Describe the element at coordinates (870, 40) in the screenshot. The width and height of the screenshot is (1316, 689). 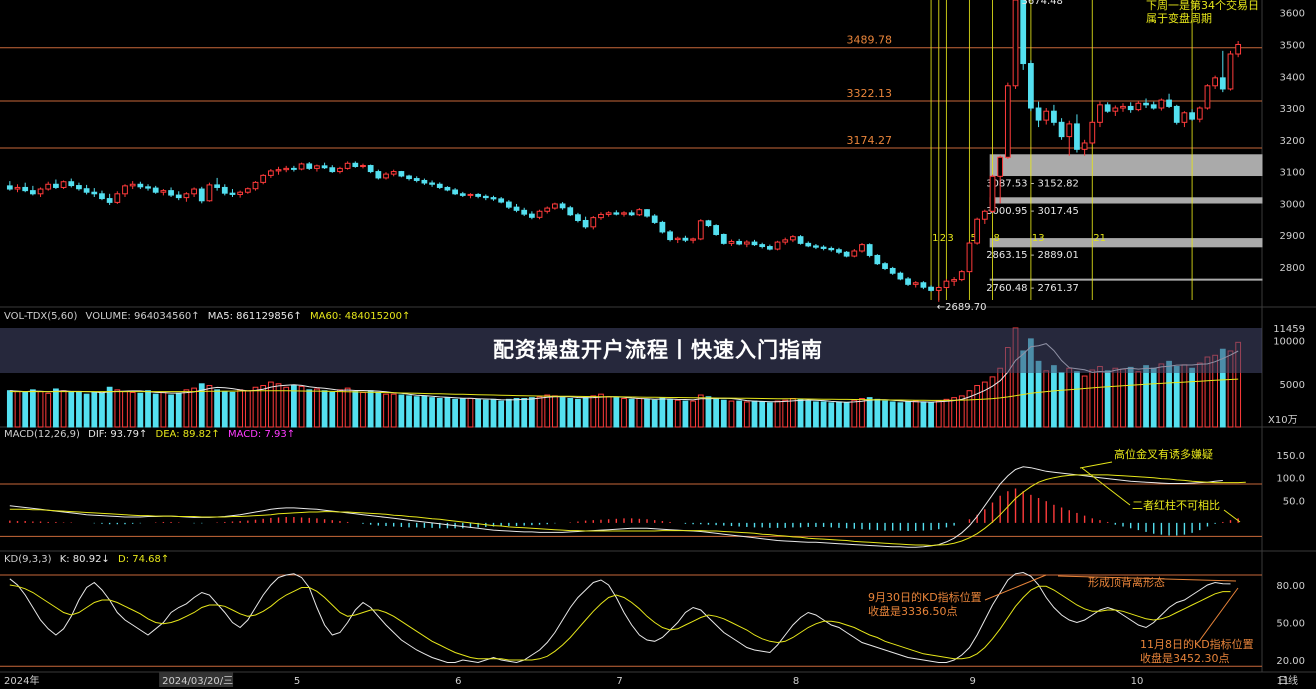
I see `price-level-label-0: 3489.78` at that location.